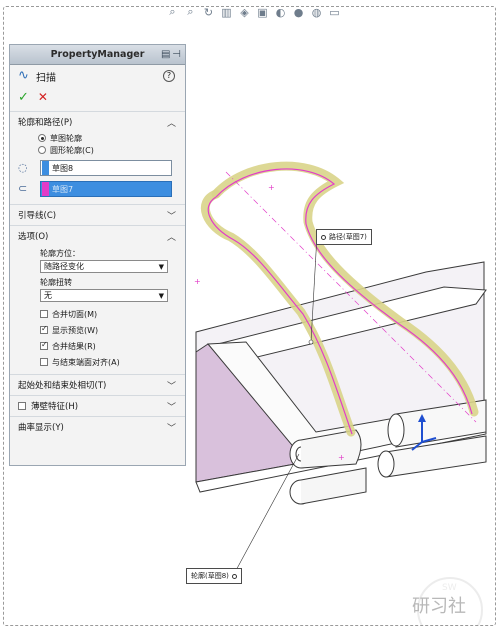  What do you see at coordinates (97, 138) in the screenshot?
I see `radio-sketch-profile: 草图轮廓` at bounding box center [97, 138].